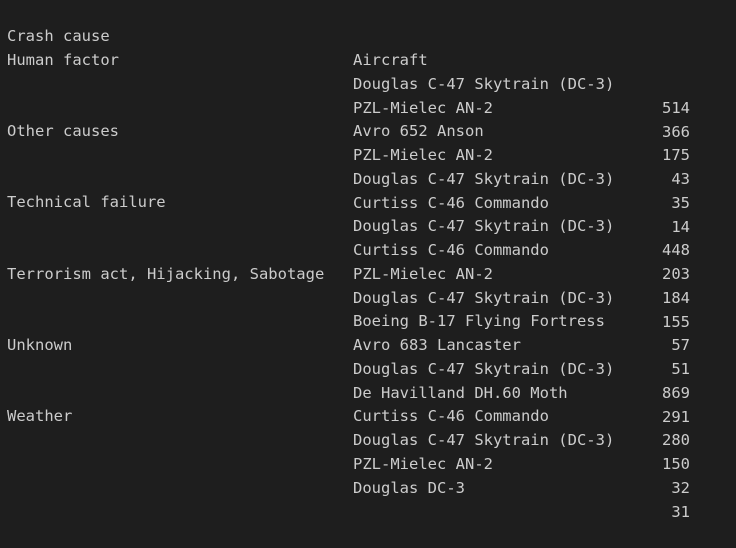 The width and height of the screenshot is (736, 548). I want to click on count-cell: 150, so click(676, 464).